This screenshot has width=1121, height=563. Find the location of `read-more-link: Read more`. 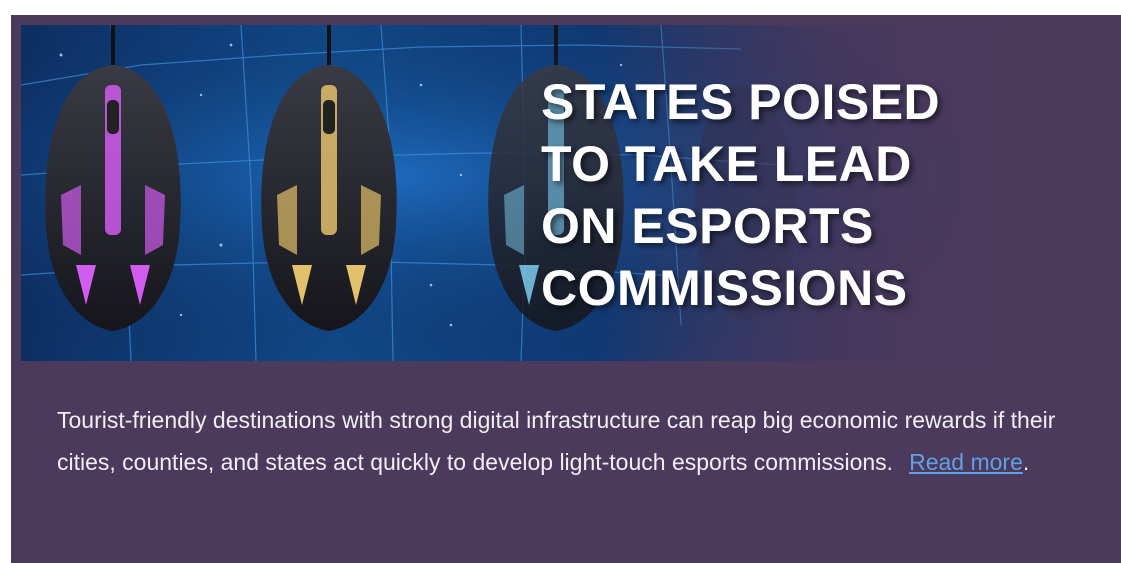

read-more-link: Read more is located at coordinates (966, 462).